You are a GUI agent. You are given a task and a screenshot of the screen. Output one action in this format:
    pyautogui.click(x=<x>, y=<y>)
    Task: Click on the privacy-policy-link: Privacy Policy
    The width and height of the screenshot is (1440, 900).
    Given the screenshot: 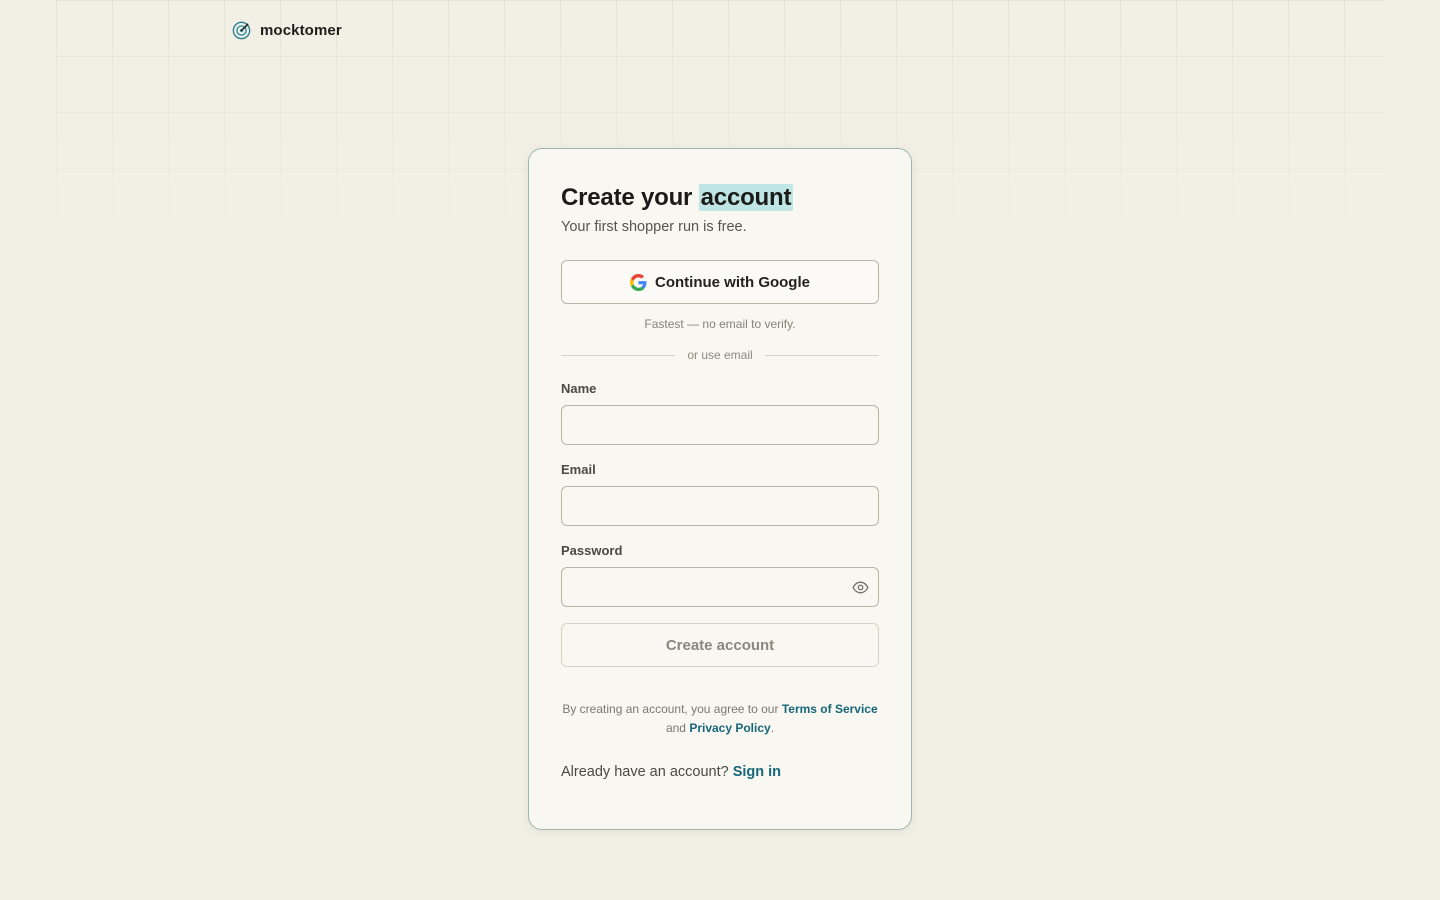 What is the action you would take?
    pyautogui.click(x=729, y=728)
    